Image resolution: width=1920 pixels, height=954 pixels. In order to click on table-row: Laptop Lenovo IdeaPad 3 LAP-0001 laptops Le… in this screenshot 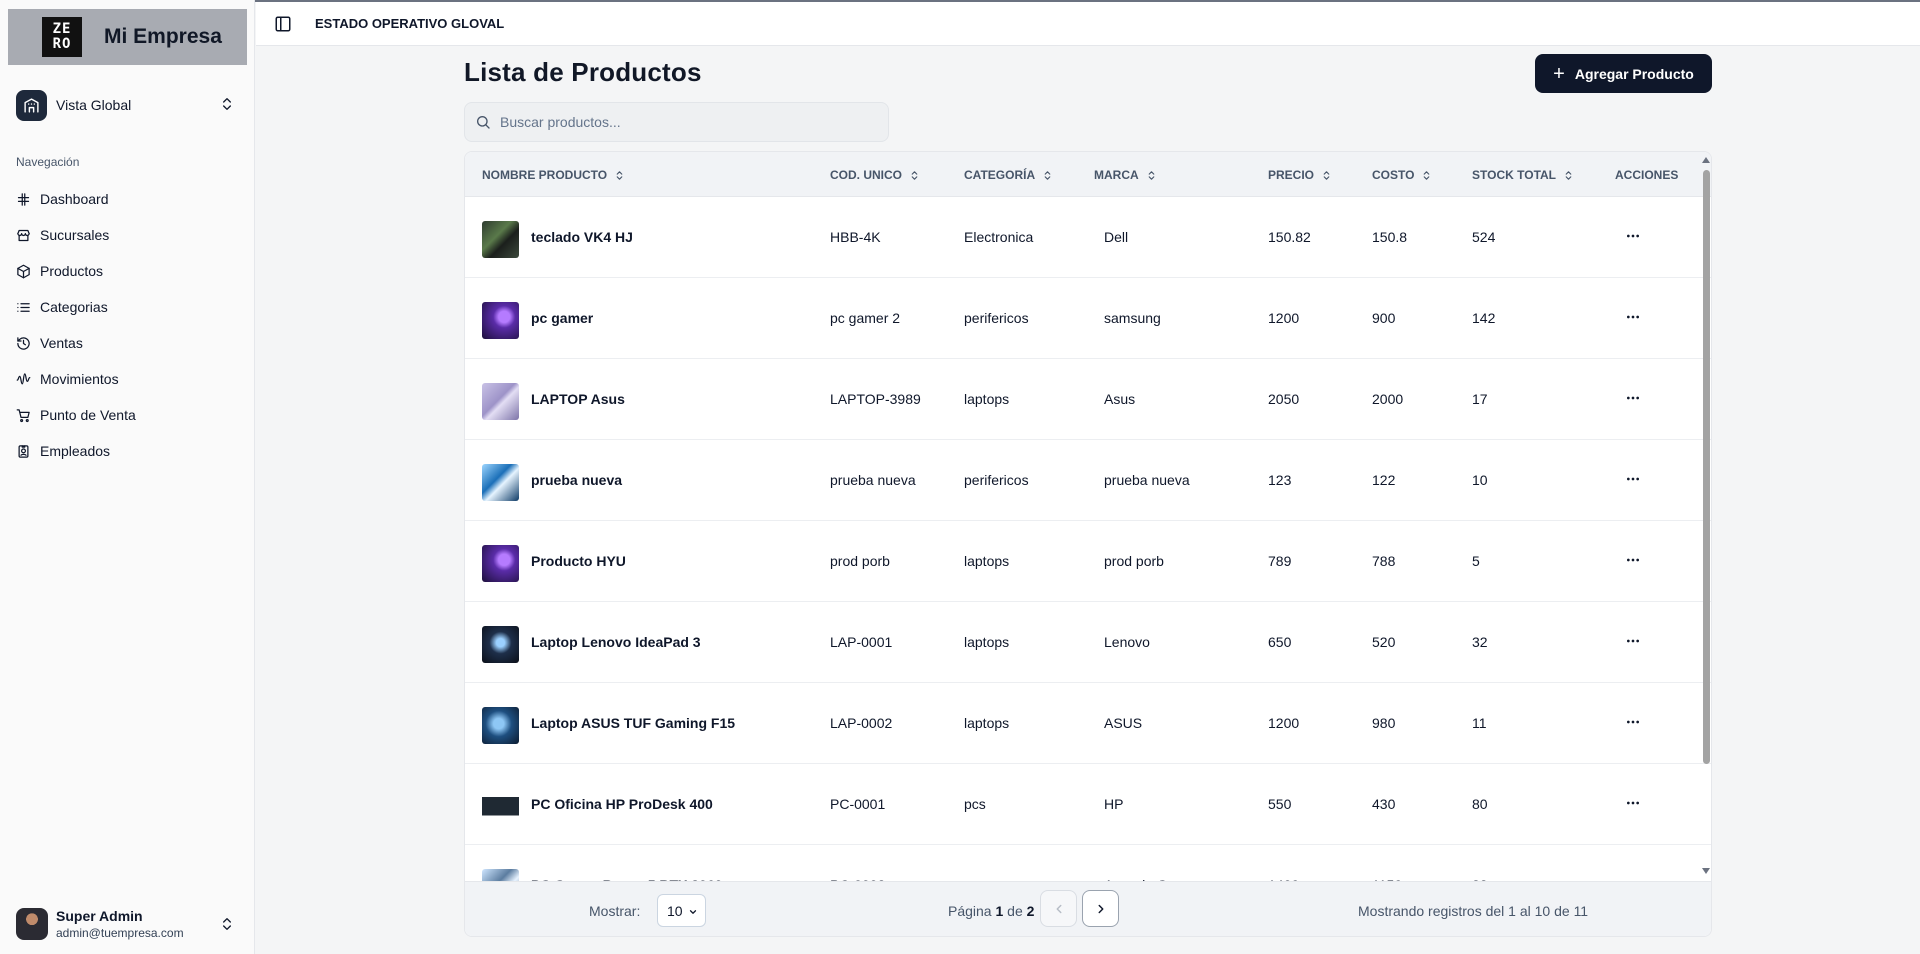, I will do `click(1088, 642)`.